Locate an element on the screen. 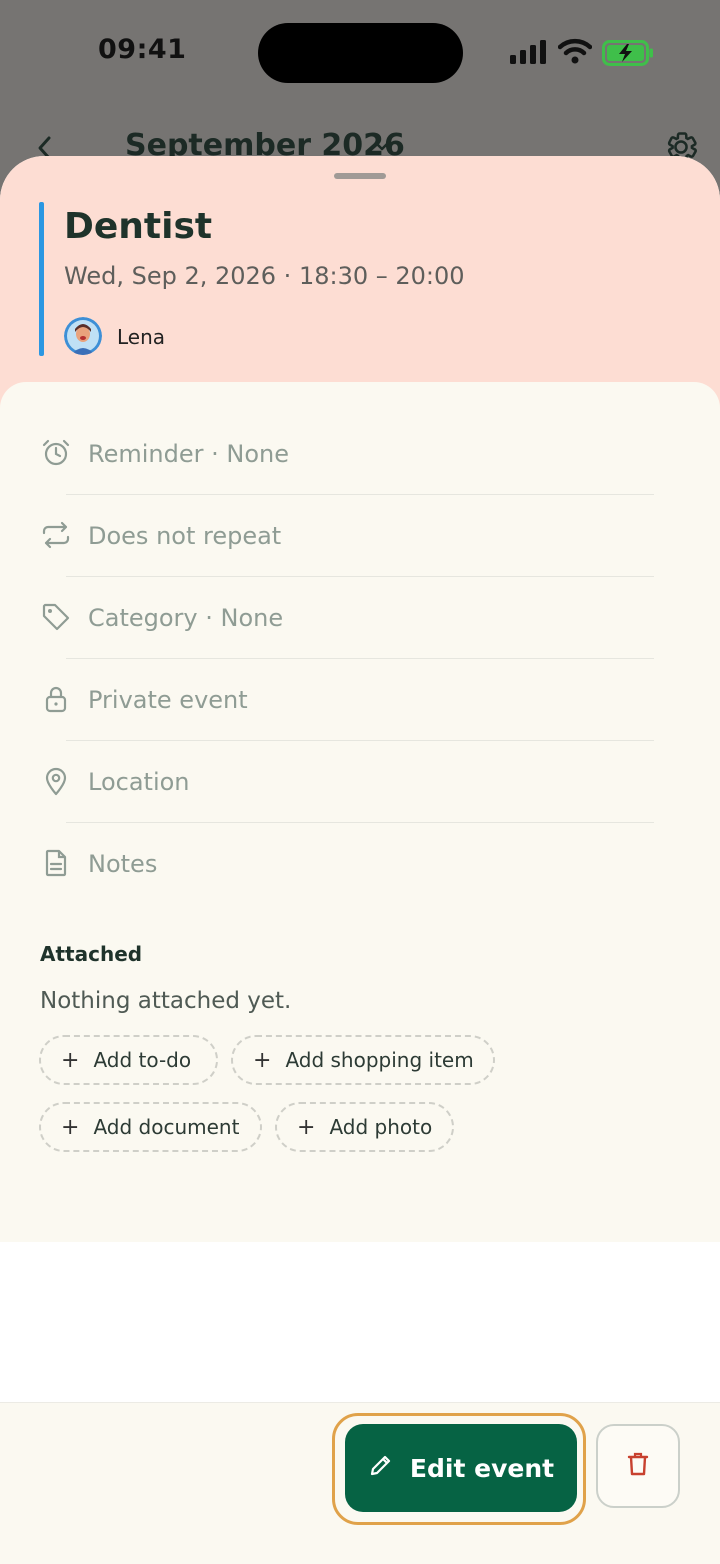  add-document-chip: + Add document is located at coordinates (150, 1127).